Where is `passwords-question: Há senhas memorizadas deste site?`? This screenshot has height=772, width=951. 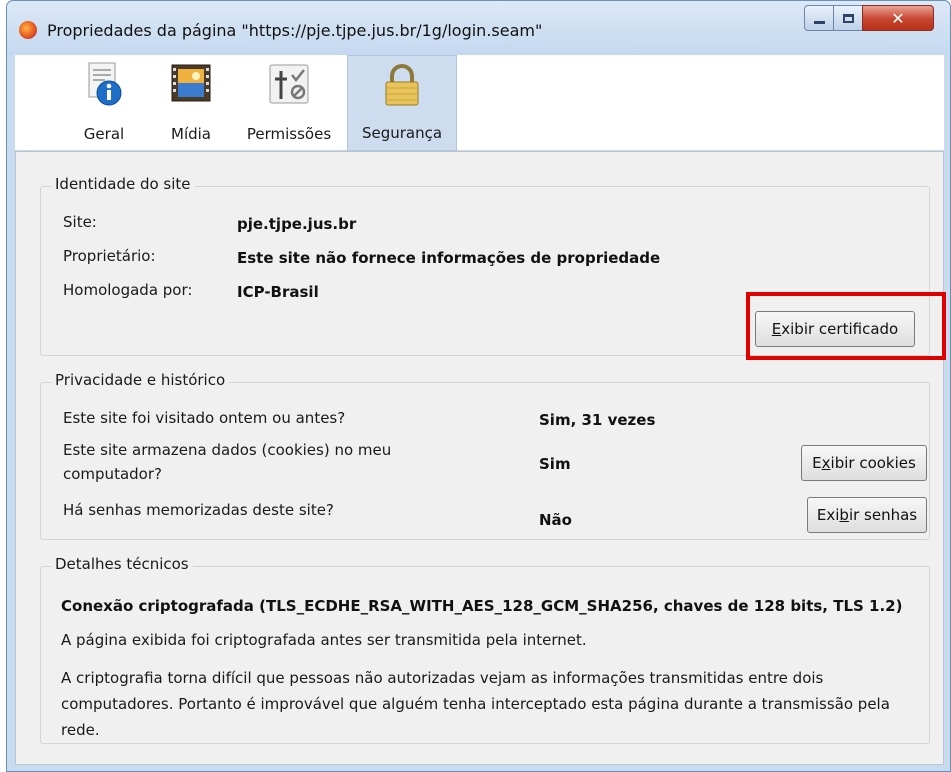 passwords-question: Há senhas memorizadas deste site? is located at coordinates (198, 510).